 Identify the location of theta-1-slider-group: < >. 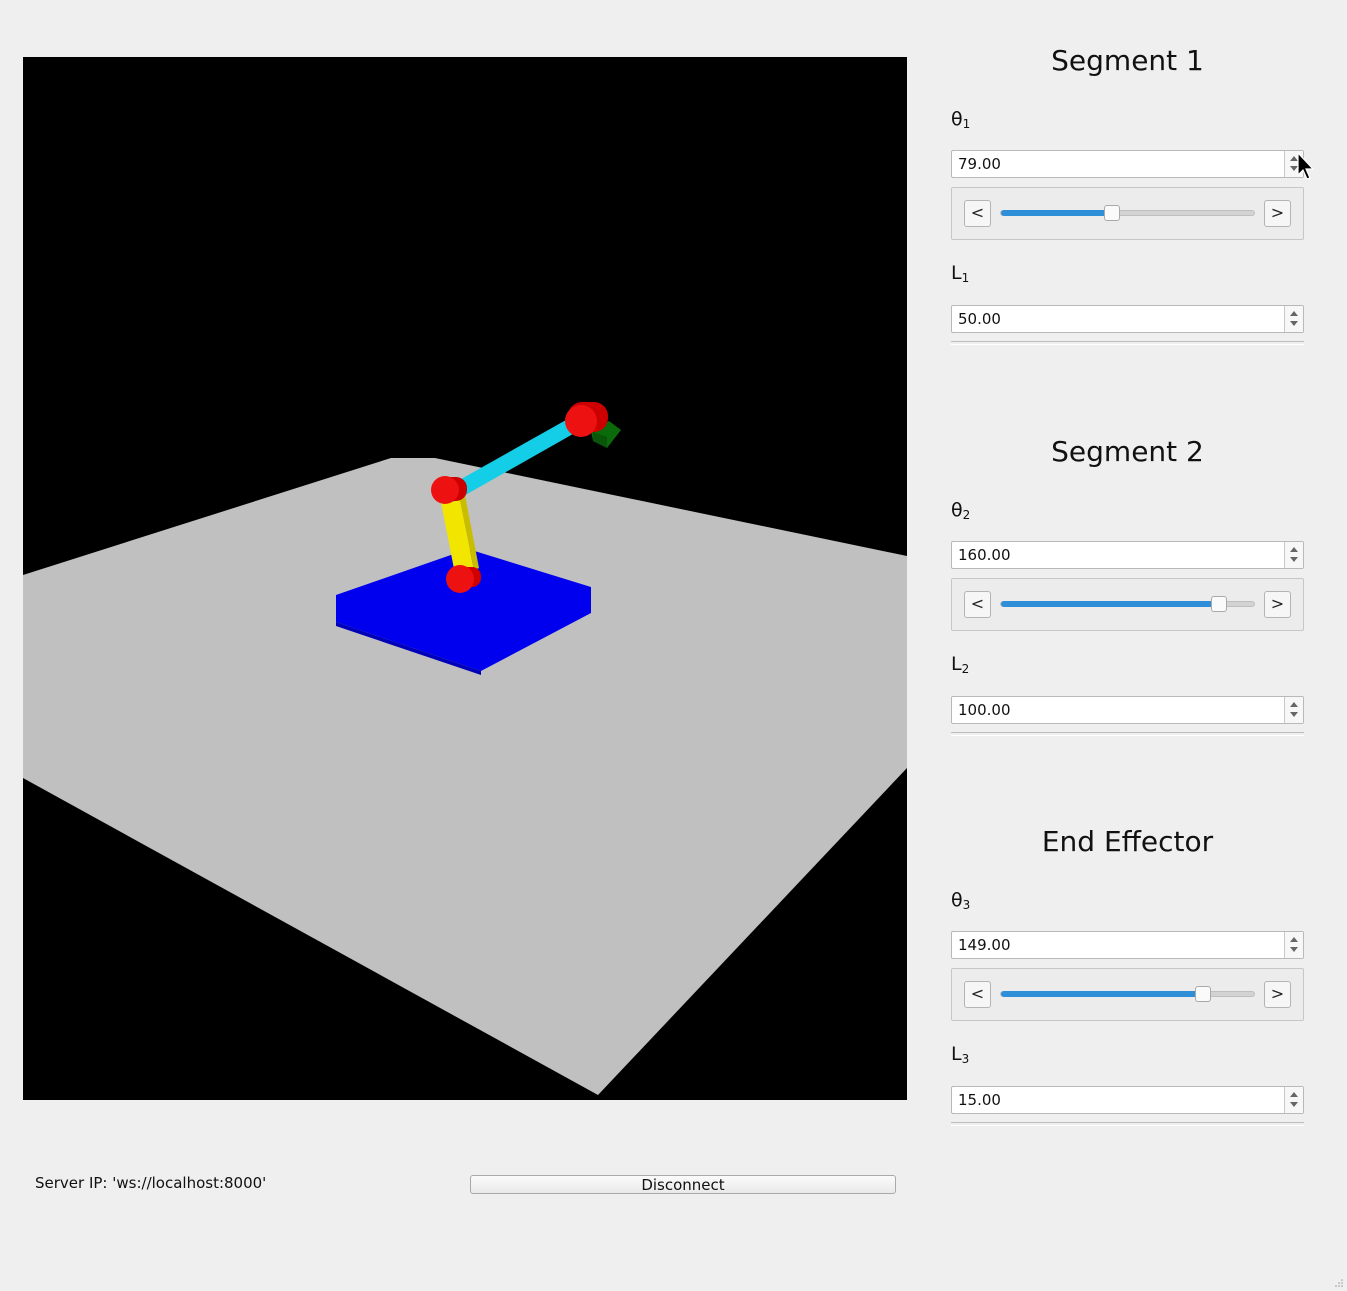
(1127, 213).